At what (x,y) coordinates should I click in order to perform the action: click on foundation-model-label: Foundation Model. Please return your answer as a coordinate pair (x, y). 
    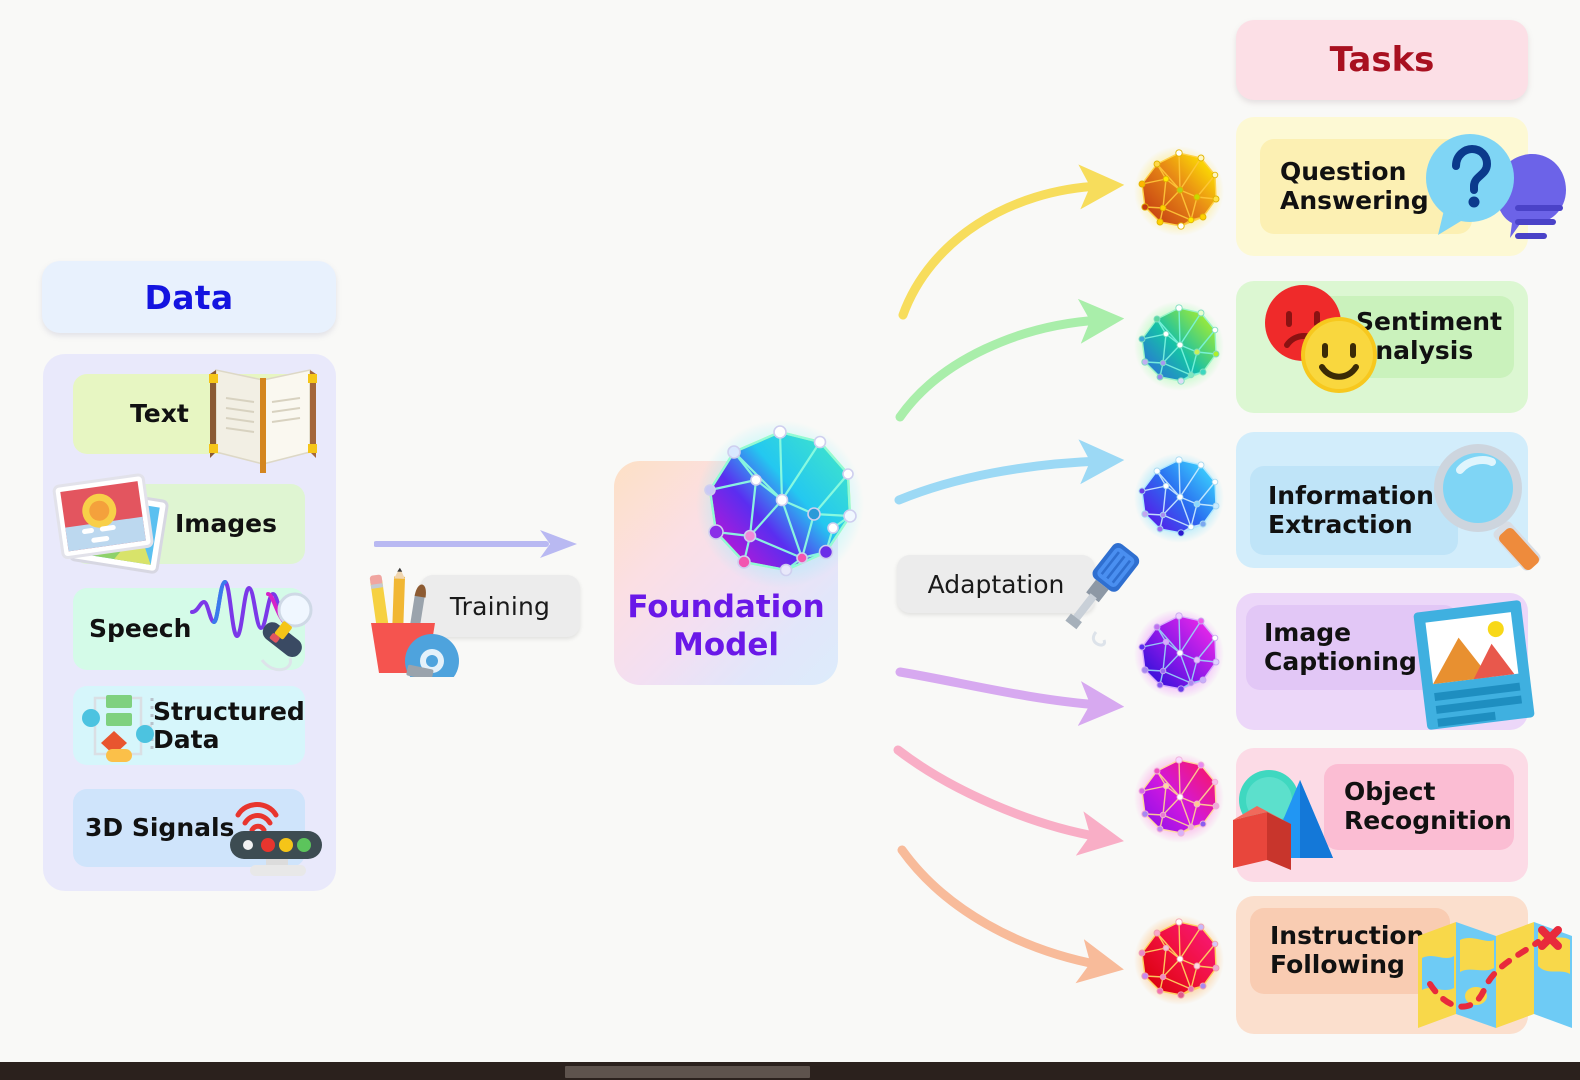
    Looking at the image, I should click on (726, 627).